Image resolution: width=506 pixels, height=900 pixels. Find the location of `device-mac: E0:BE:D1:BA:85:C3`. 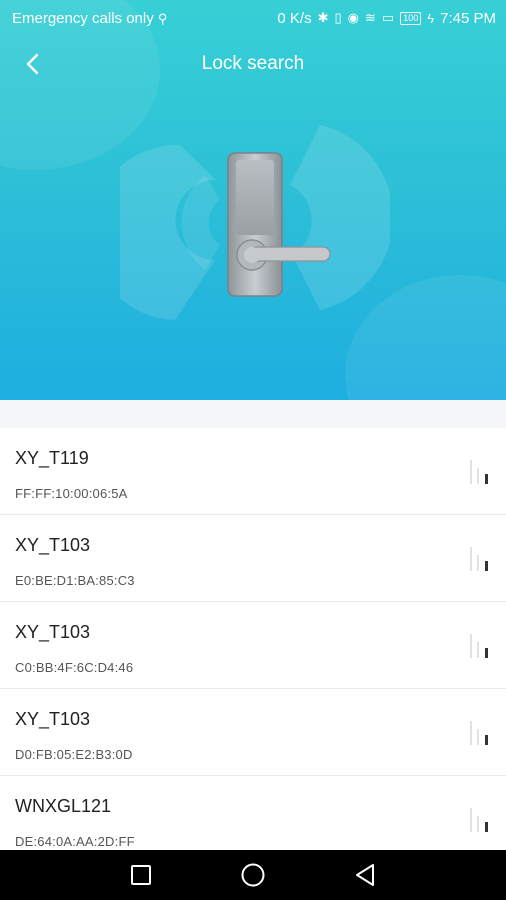

device-mac: E0:BE:D1:BA:85:C3 is located at coordinates (75, 580).